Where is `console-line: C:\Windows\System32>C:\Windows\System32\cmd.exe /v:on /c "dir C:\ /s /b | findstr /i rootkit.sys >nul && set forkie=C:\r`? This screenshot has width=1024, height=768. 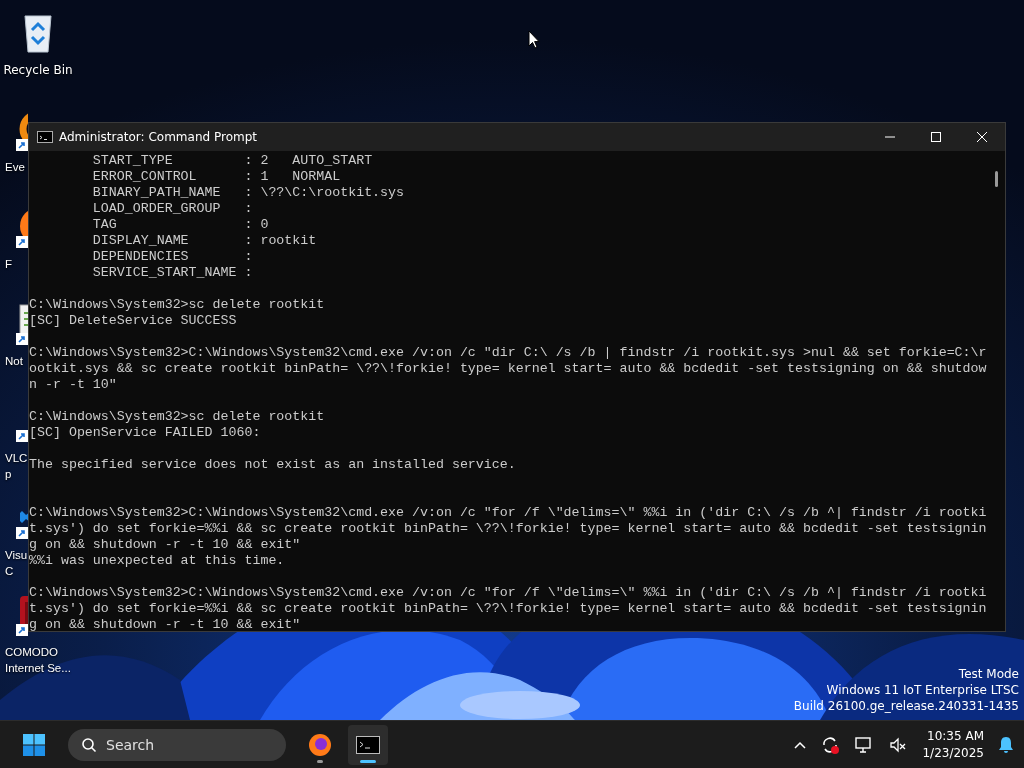 console-line: C:\Windows\System32>C:\Windows\System32\cmd.exe /v:on /c "dir C:\ /s /b | findstr /i rootkit.sys >nul && set forkie=C:\r is located at coordinates (508, 353).